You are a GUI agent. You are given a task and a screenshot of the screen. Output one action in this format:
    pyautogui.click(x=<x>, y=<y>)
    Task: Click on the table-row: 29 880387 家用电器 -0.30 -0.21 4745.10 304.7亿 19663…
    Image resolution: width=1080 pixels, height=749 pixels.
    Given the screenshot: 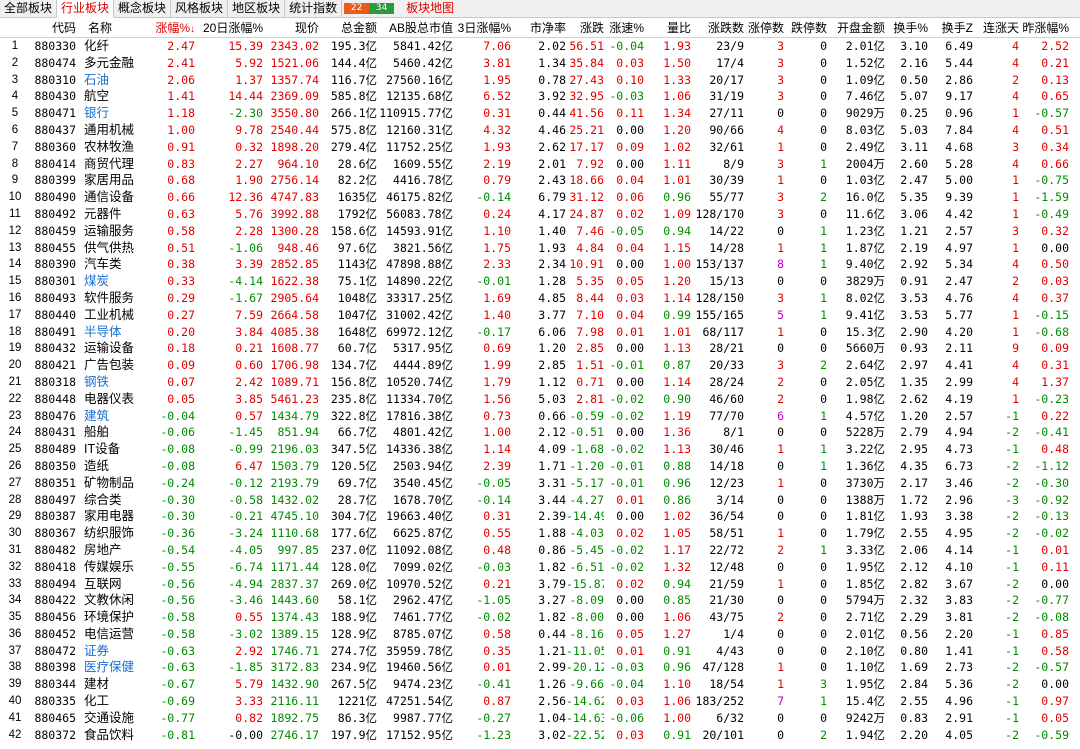 What is the action you would take?
    pyautogui.click(x=540, y=516)
    